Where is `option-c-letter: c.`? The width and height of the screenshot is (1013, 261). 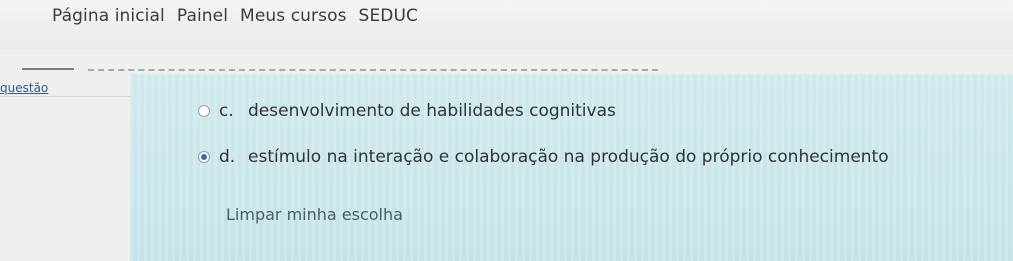 option-c-letter: c. is located at coordinates (226, 111).